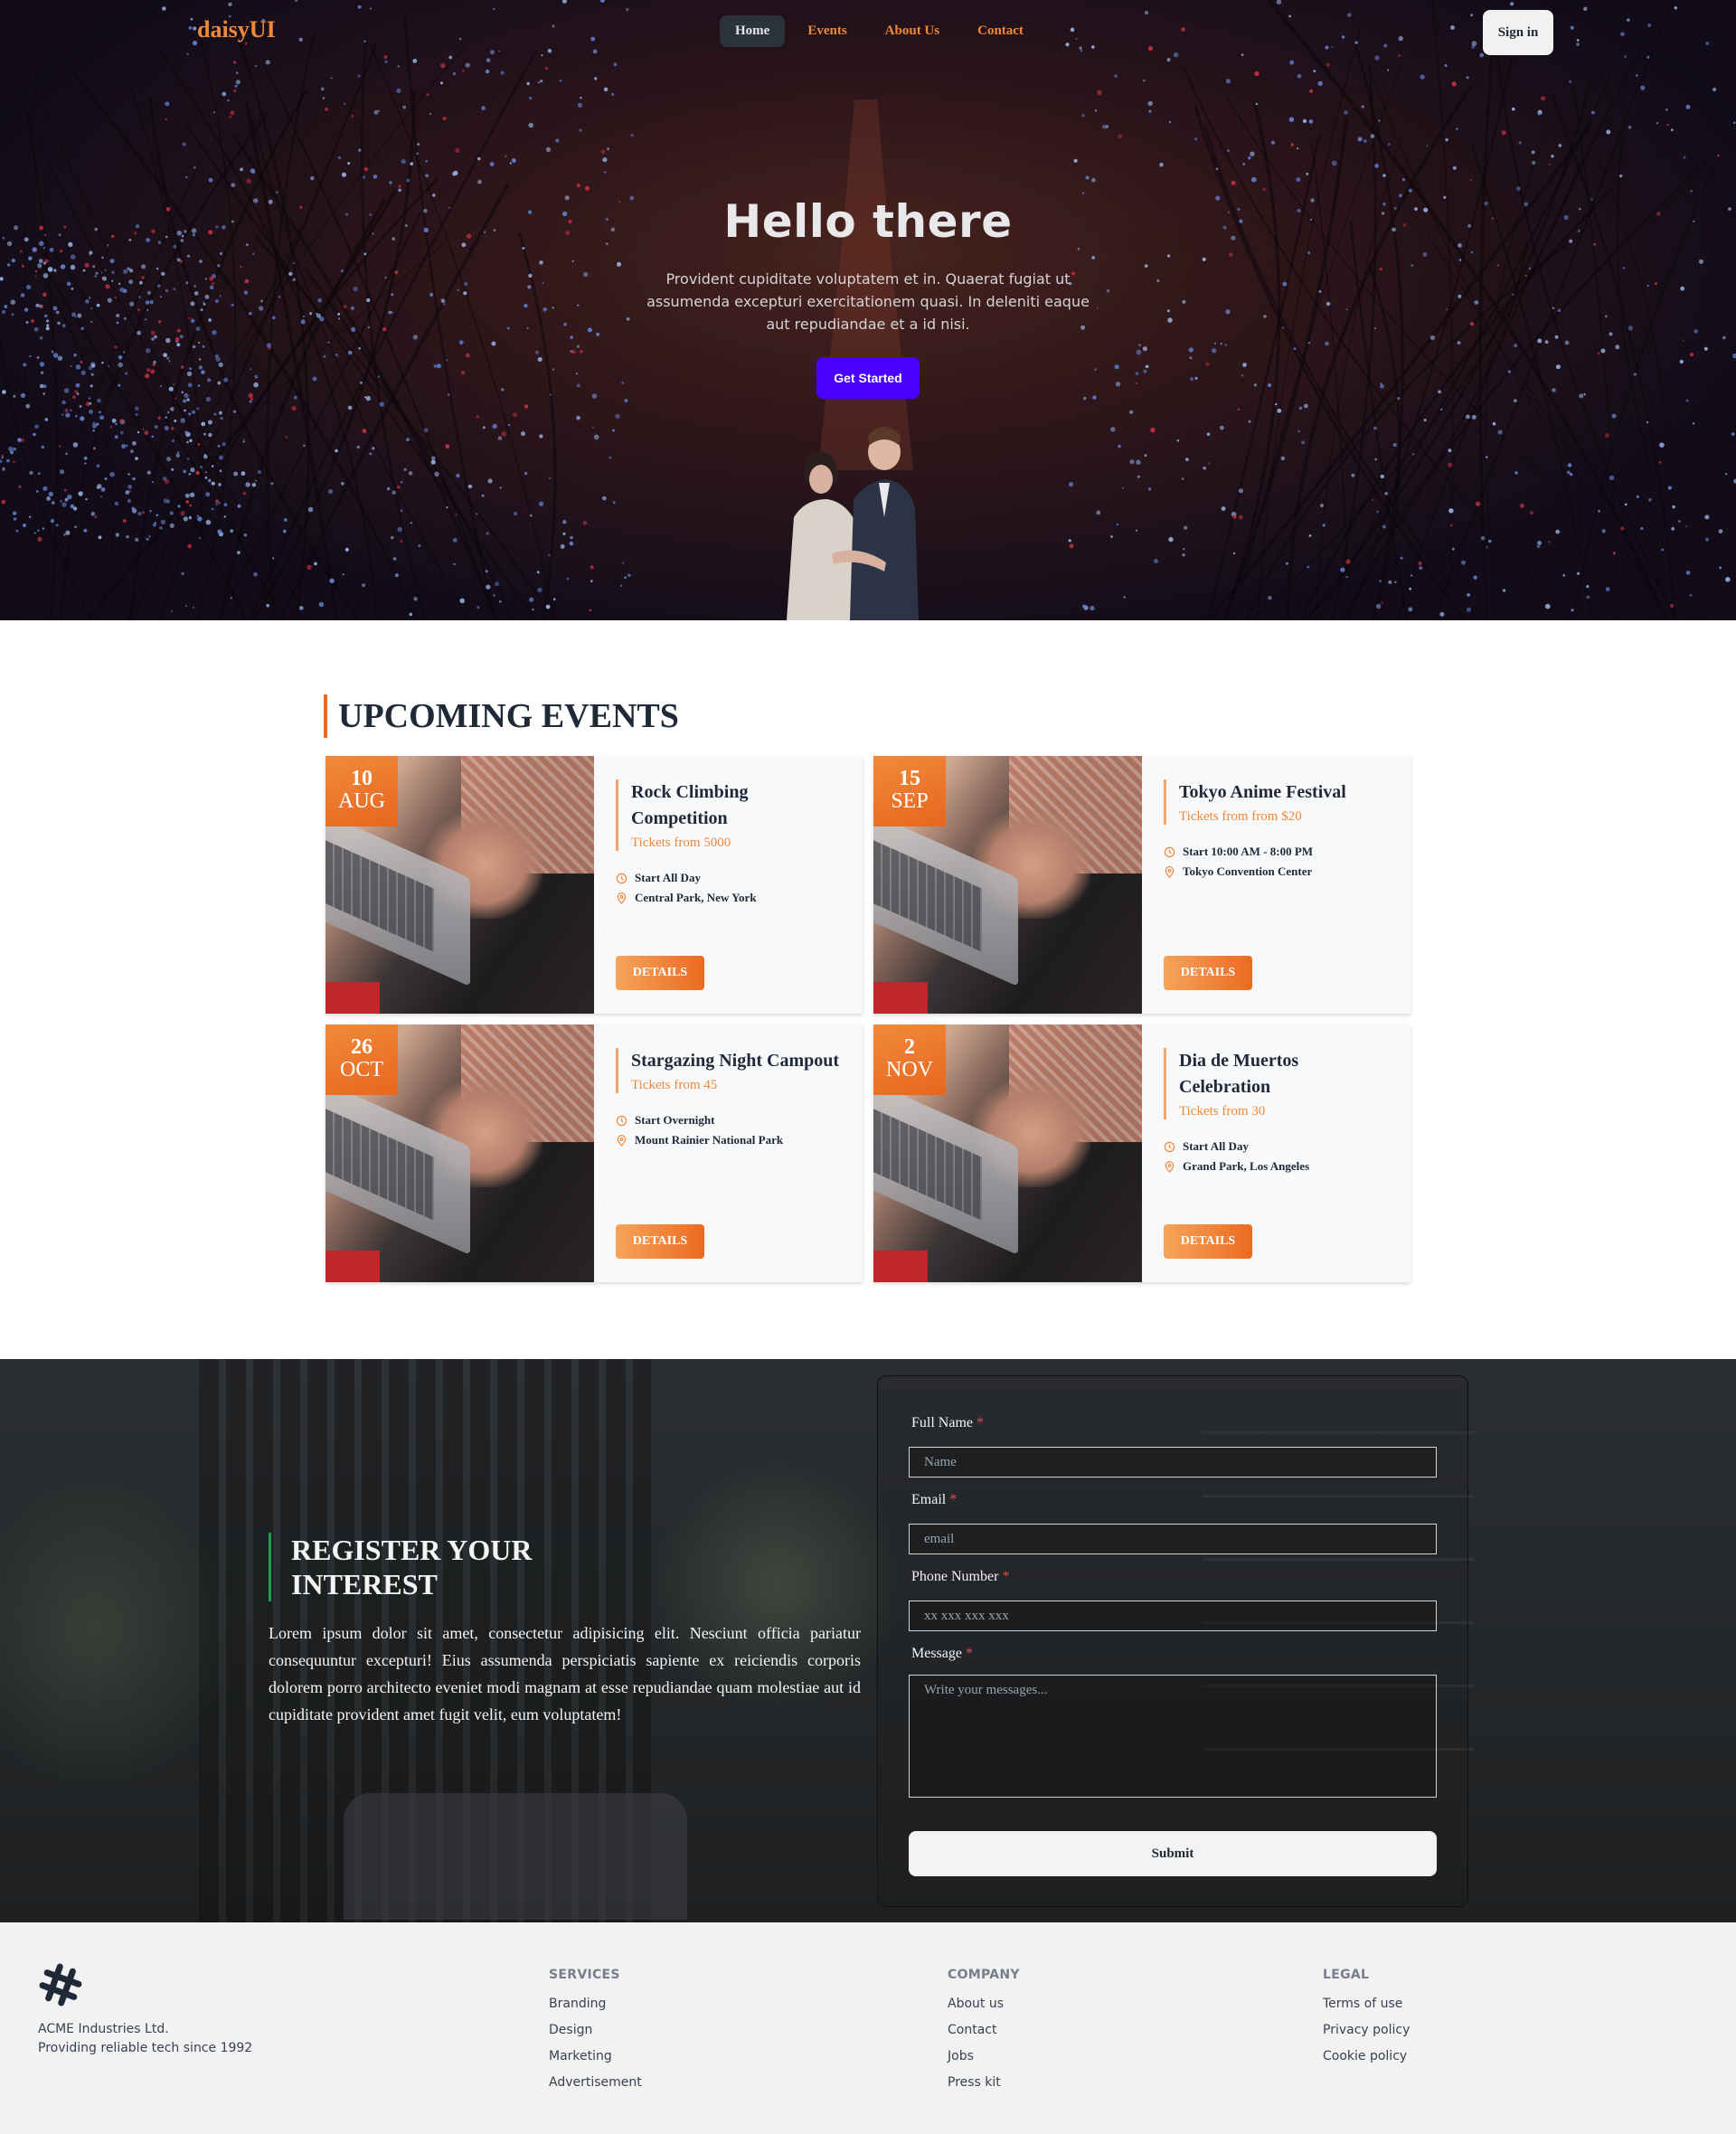  I want to click on main-menu: Home Events About Us Contact, so click(880, 31).